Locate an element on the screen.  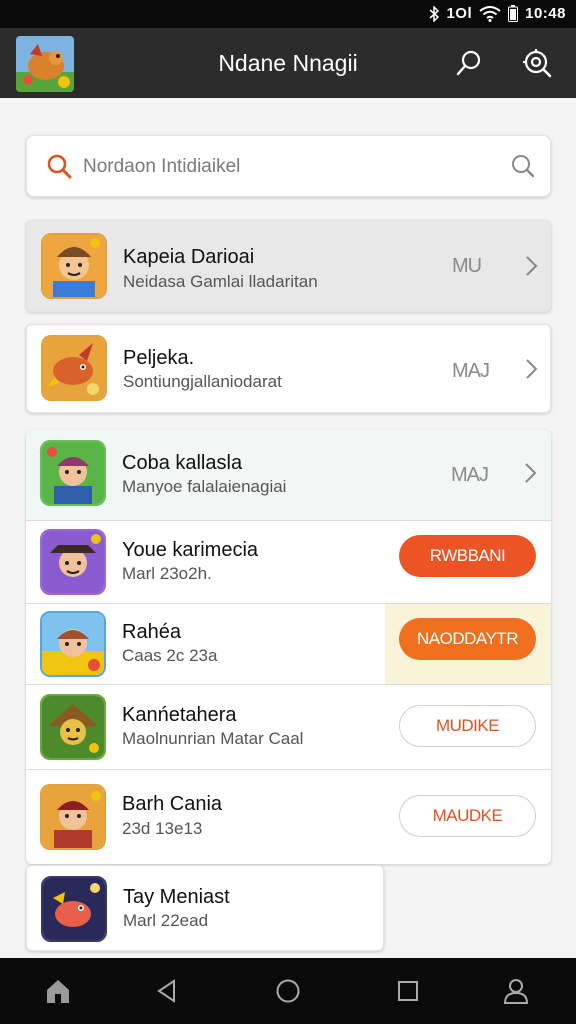
game-title: Barh Cania is located at coordinates (172, 804).